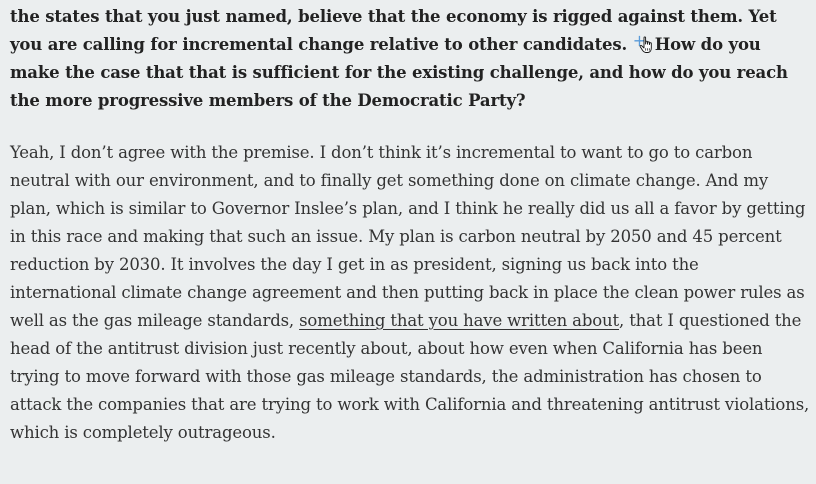 This screenshot has height=484, width=816. I want to click on hand-cursor-icon, so click(645, 44).